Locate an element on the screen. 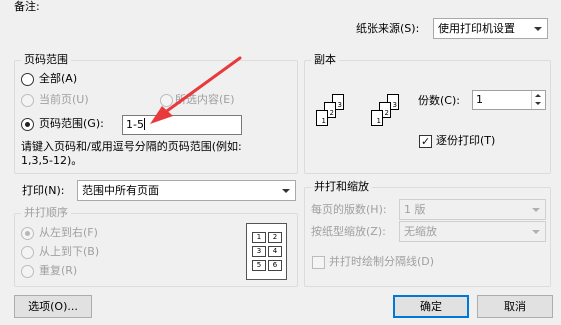 The image size is (561, 325). print-what-select: 范围中所有页面 is located at coordinates (186, 190).